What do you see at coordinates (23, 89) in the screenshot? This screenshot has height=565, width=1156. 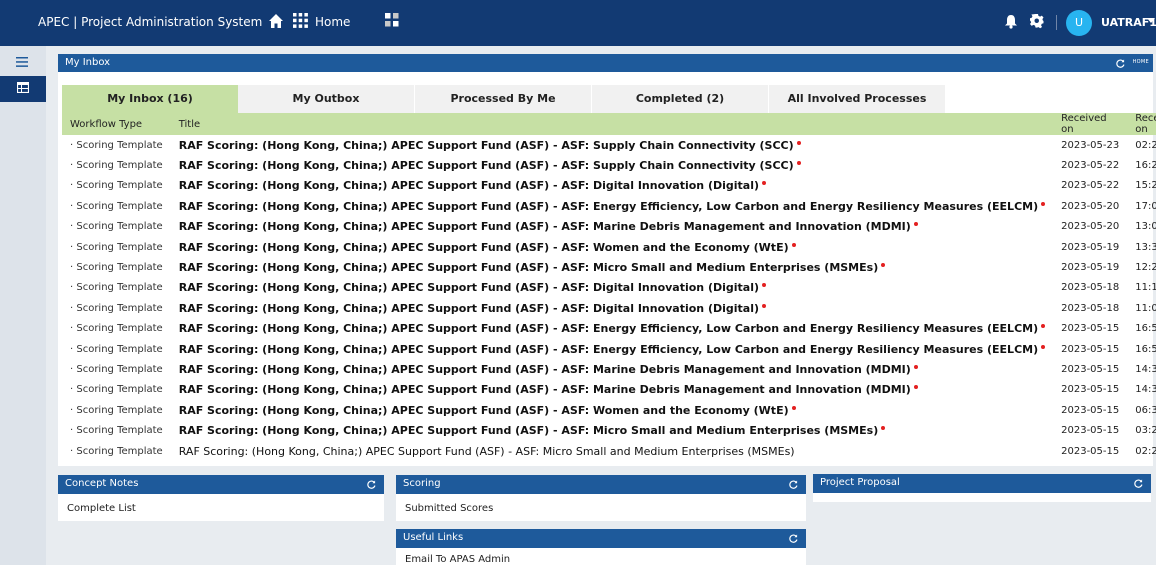 I see `sidebar-item-inbox` at bounding box center [23, 89].